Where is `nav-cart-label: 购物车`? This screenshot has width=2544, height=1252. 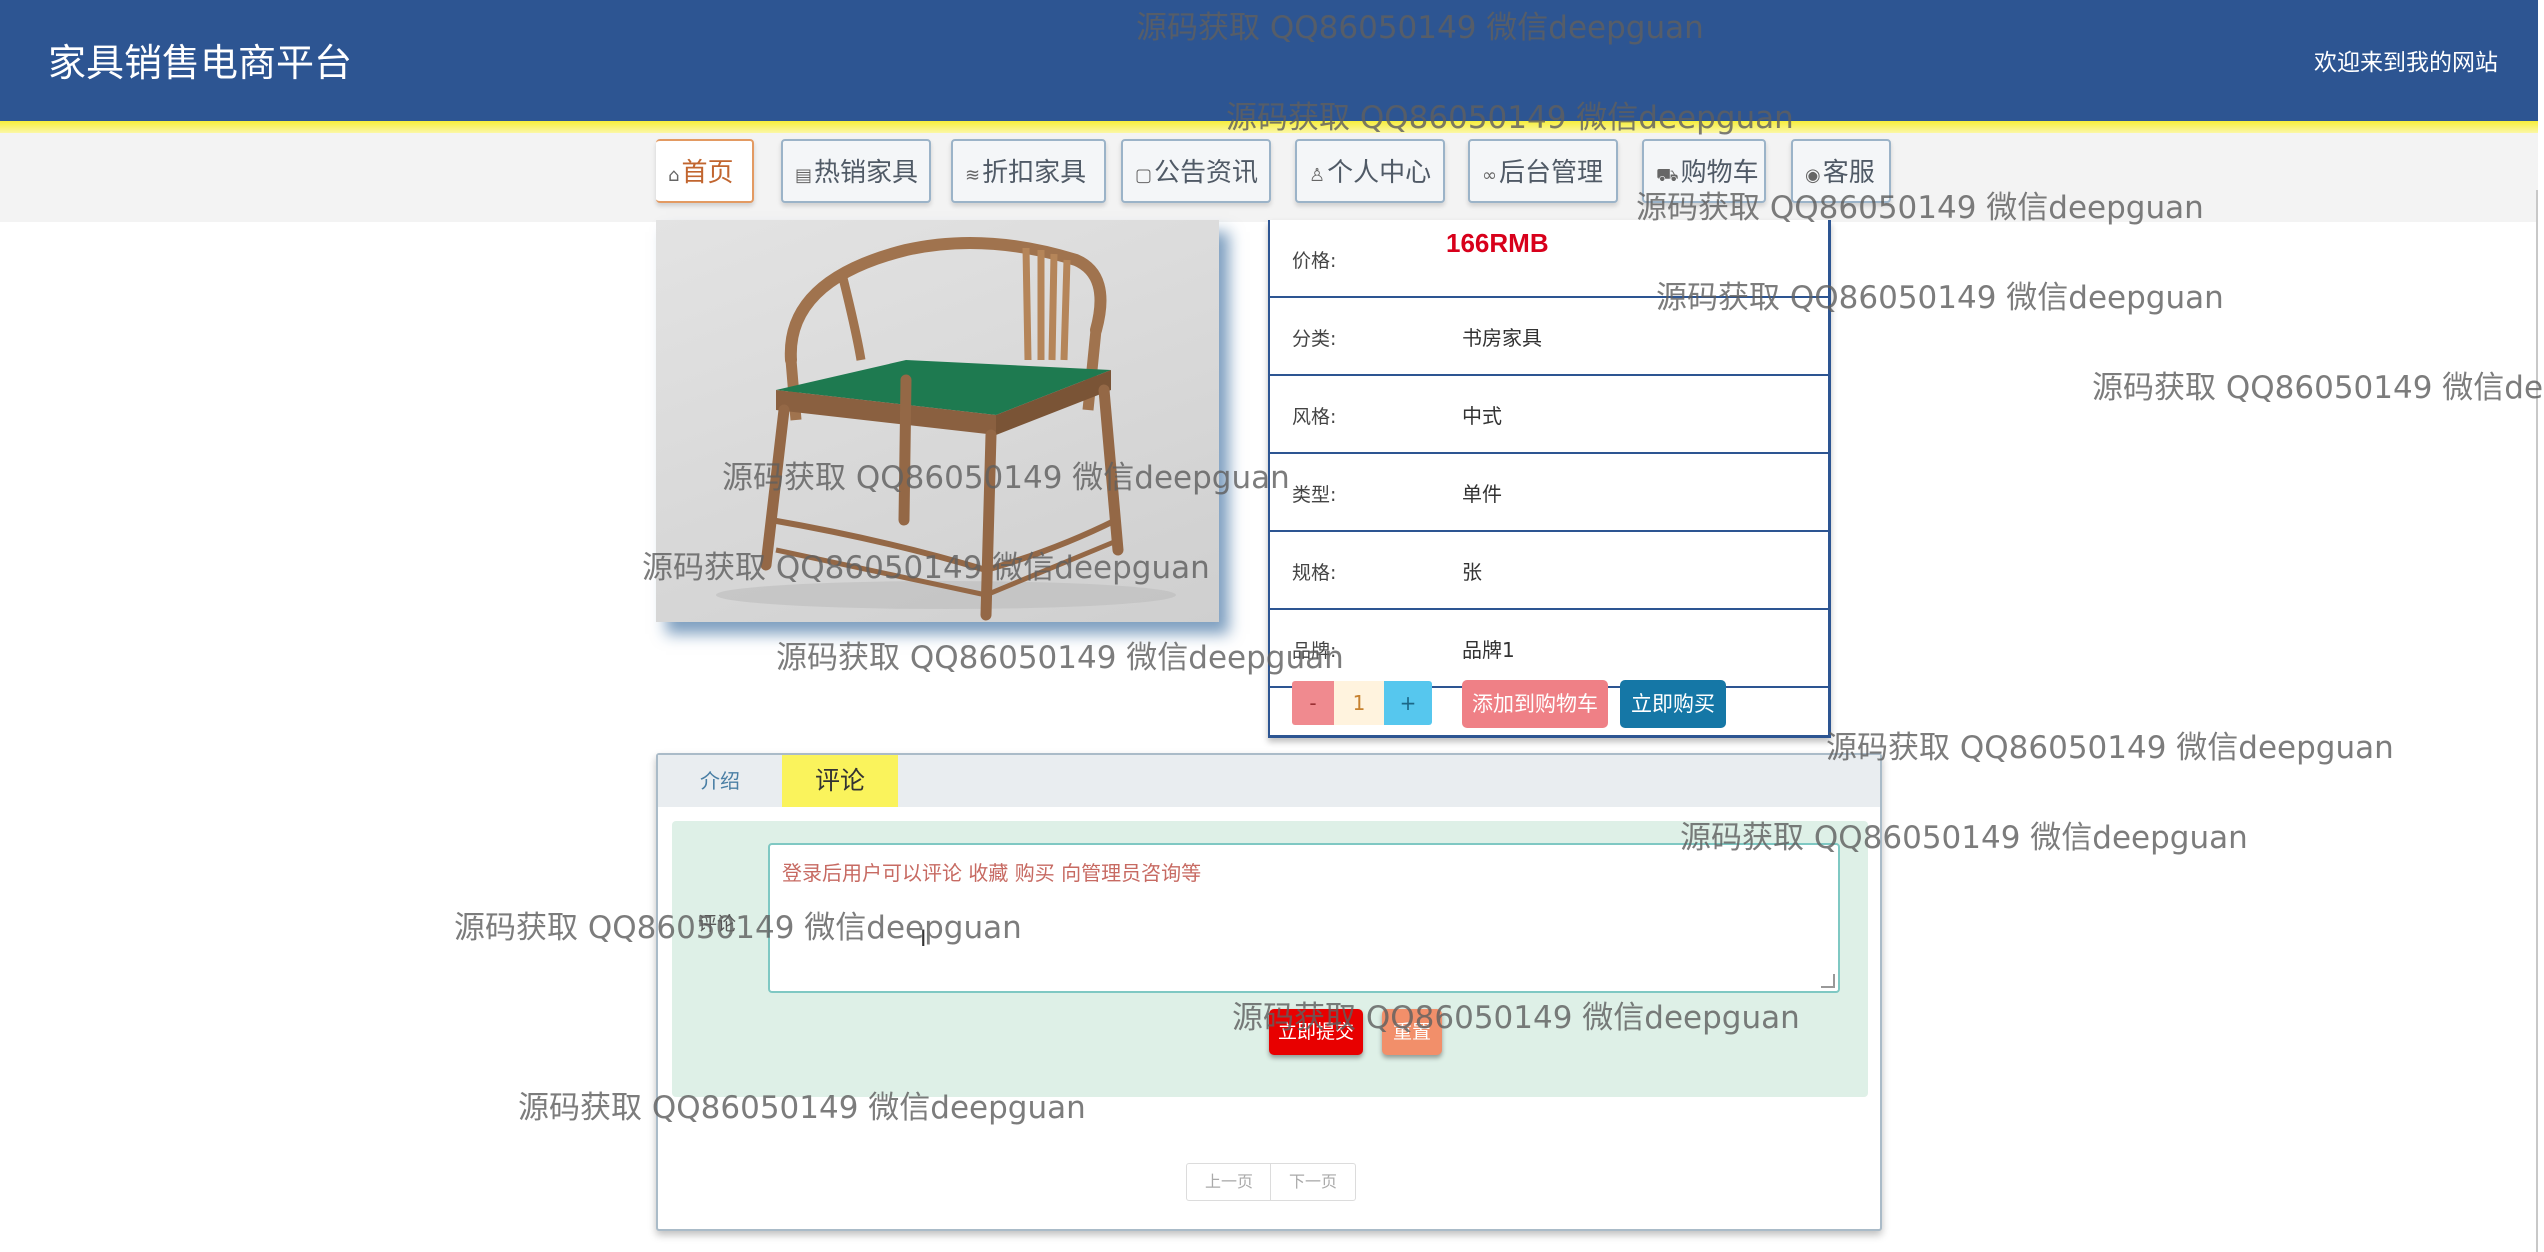
nav-cart-label: 购物车 is located at coordinates (1719, 173).